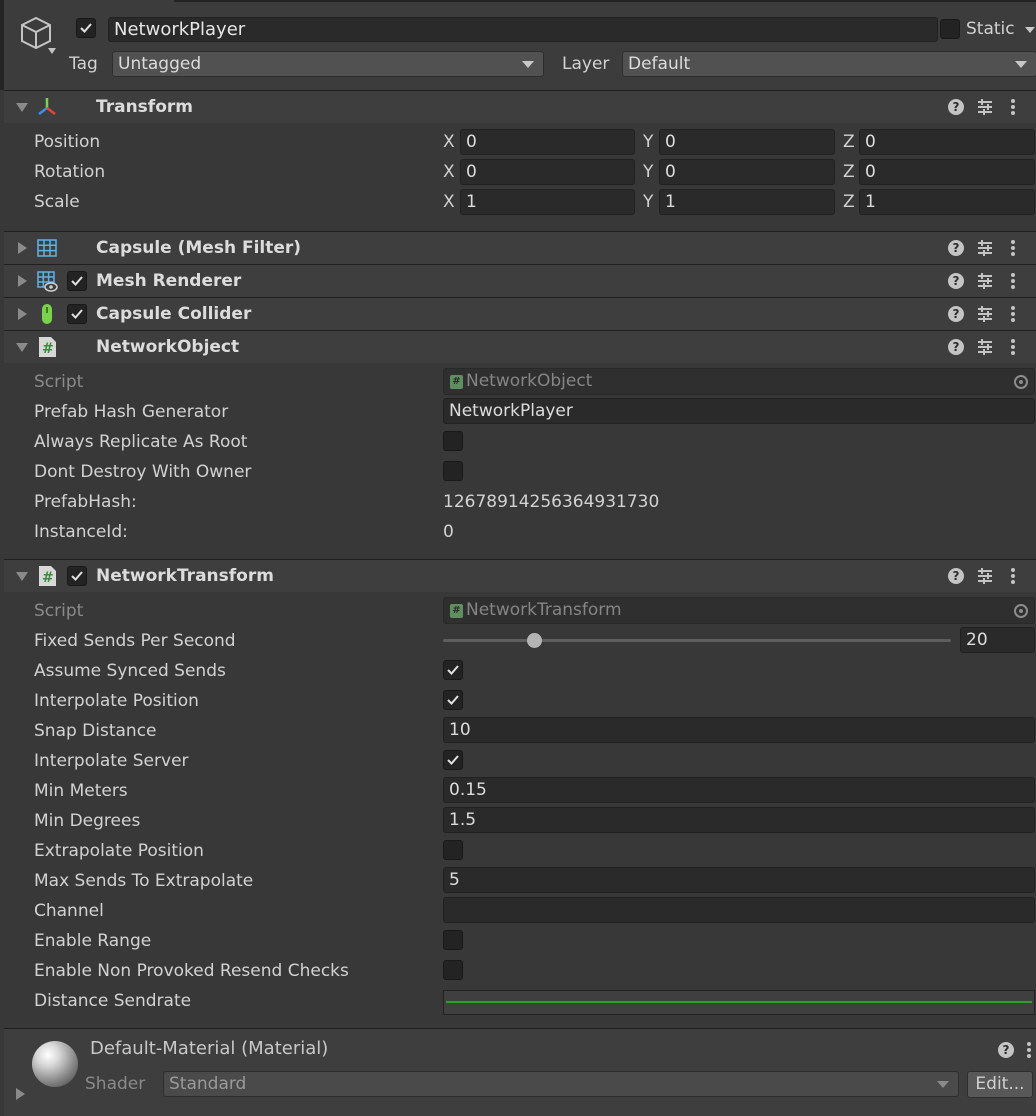  What do you see at coordinates (747, 202) in the screenshot?
I see `scale-y-field: 1` at bounding box center [747, 202].